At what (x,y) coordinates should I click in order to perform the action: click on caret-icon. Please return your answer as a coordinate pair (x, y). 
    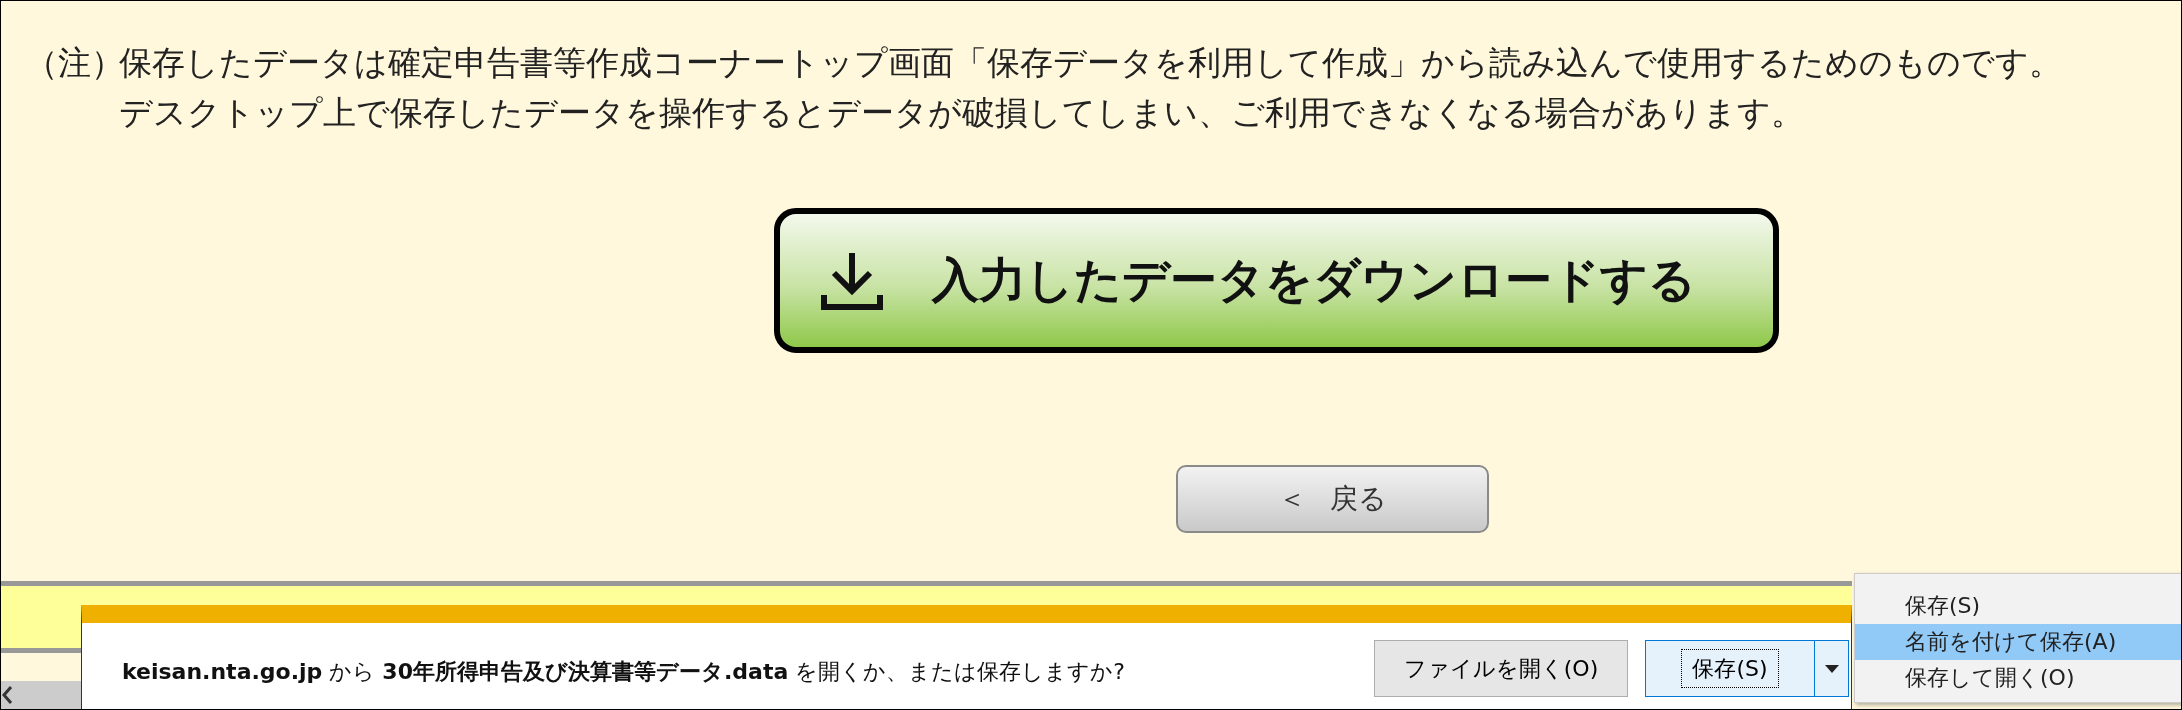
    Looking at the image, I should click on (1831, 669).